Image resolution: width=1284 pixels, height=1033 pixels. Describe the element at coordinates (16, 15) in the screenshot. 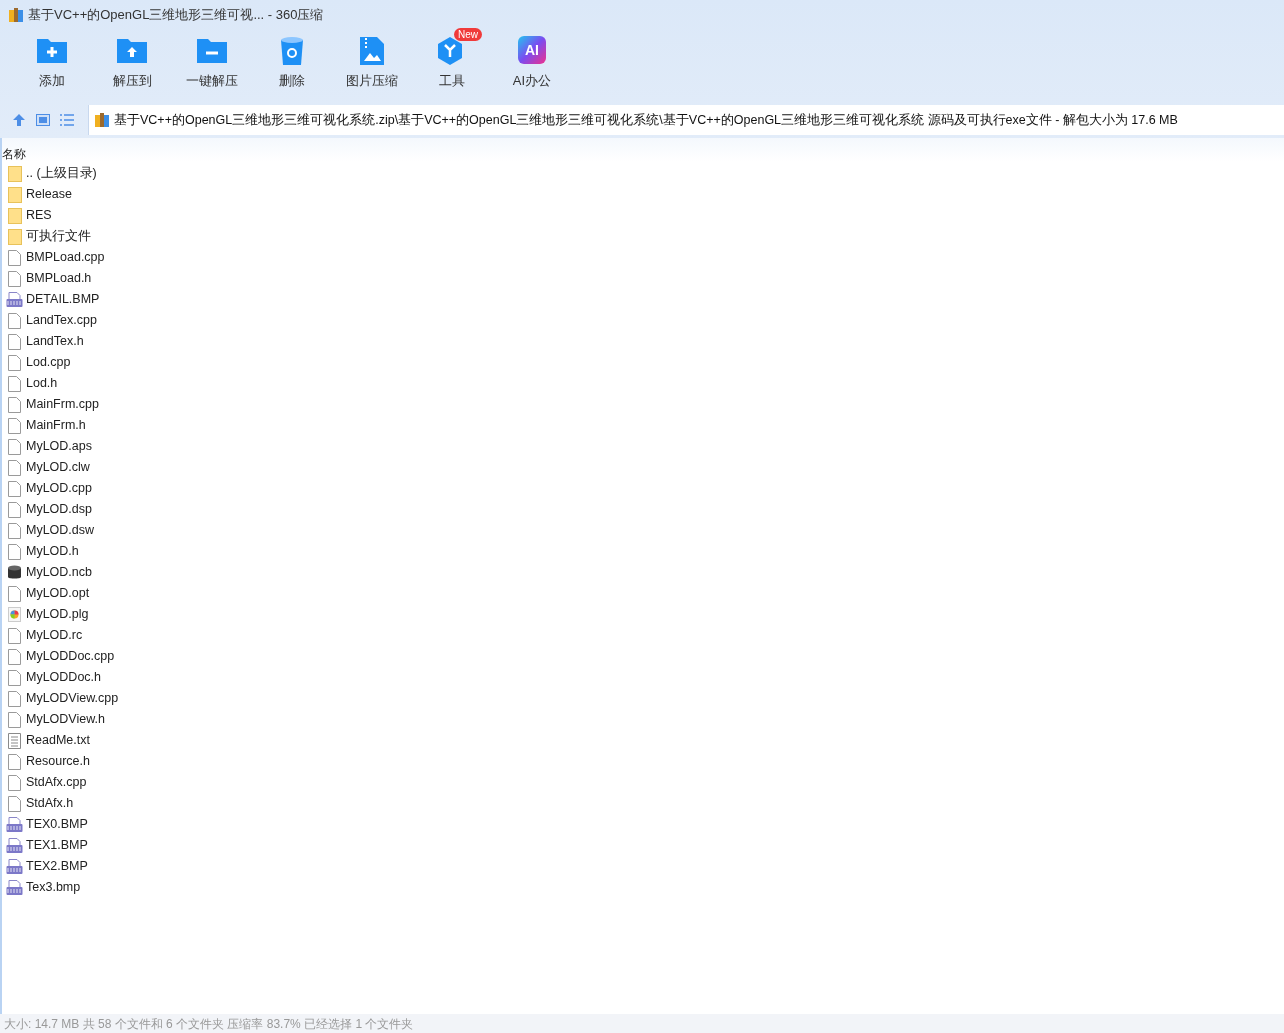

I see `app-logo-icon` at that location.